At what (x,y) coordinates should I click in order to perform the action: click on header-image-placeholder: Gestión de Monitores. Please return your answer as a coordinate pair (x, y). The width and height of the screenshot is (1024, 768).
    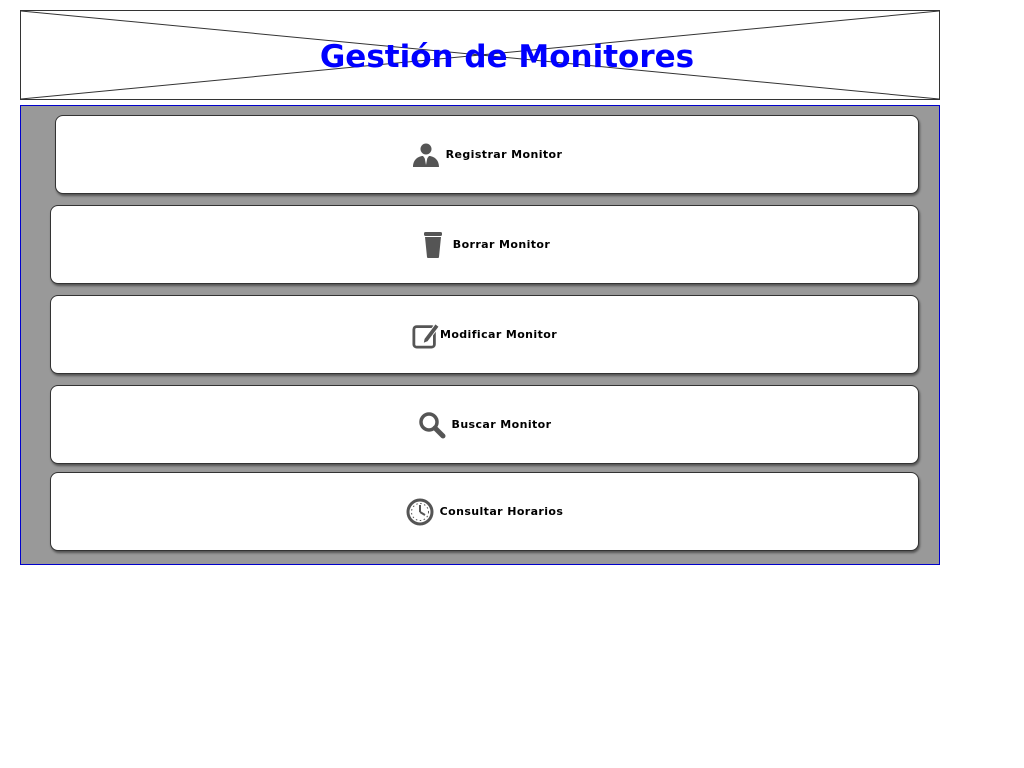
    Looking at the image, I should click on (480, 55).